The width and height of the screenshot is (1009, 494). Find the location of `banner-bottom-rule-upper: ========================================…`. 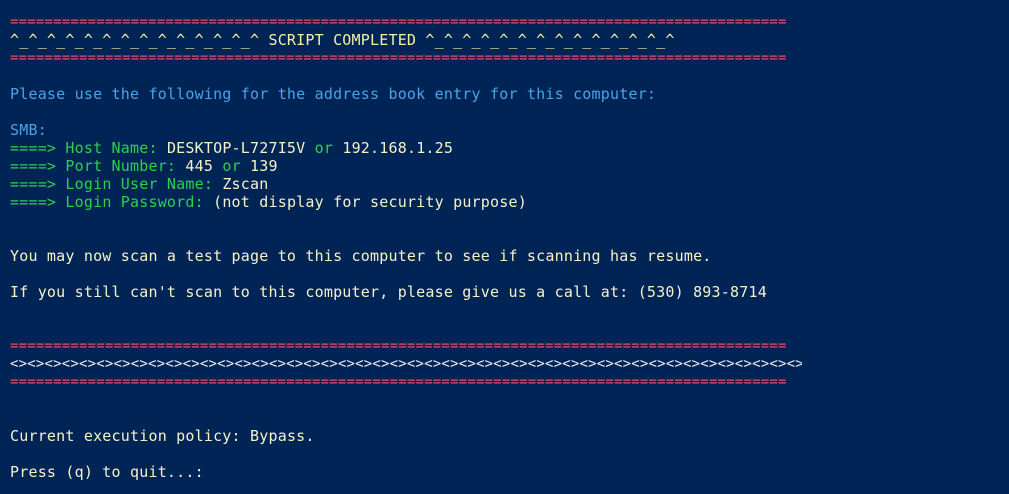

banner-bottom-rule-upper: ========================================… is located at coordinates (398, 346).